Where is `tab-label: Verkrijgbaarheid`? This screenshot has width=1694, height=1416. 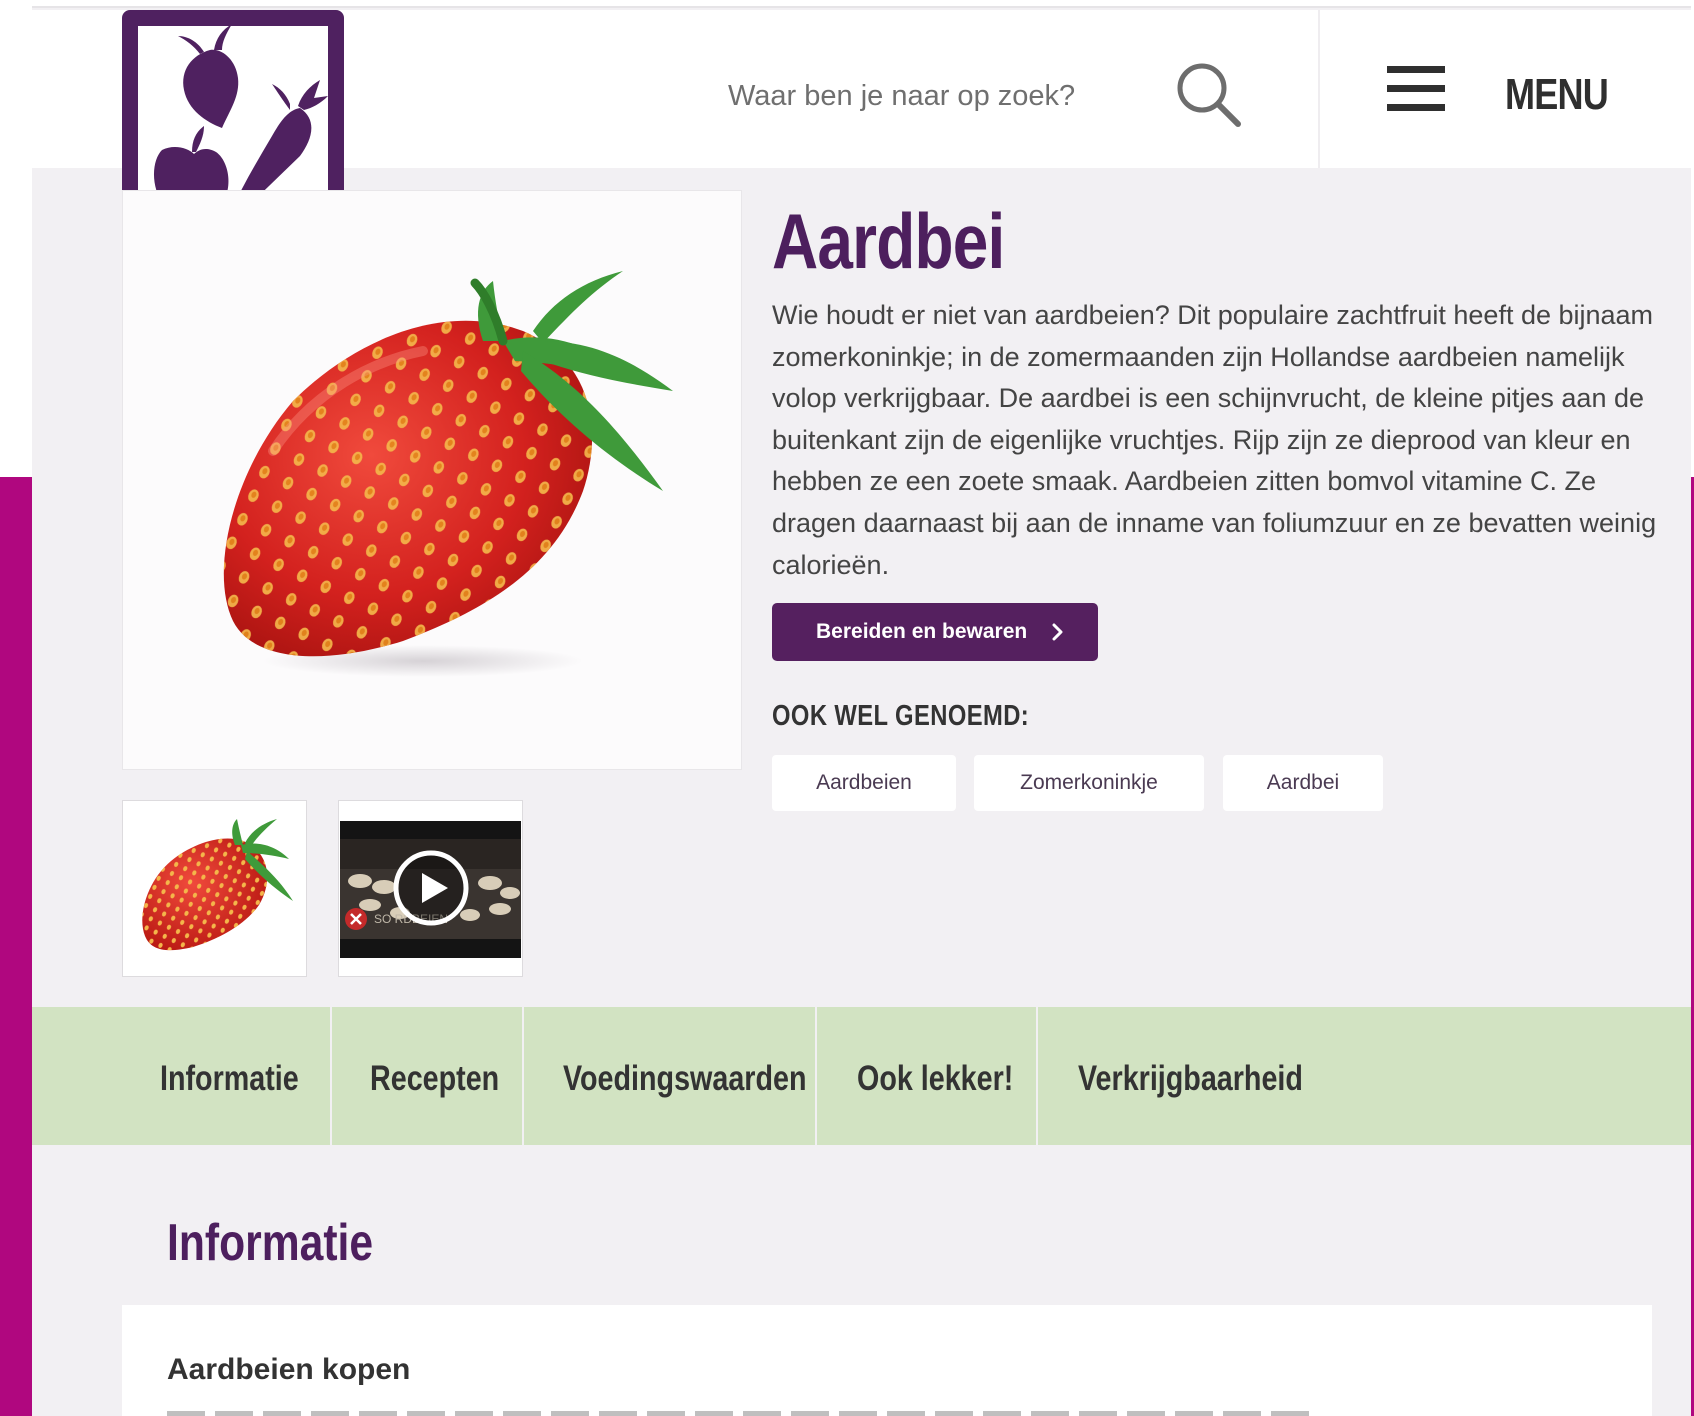 tab-label: Verkrijgbaarheid is located at coordinates (1190, 1078).